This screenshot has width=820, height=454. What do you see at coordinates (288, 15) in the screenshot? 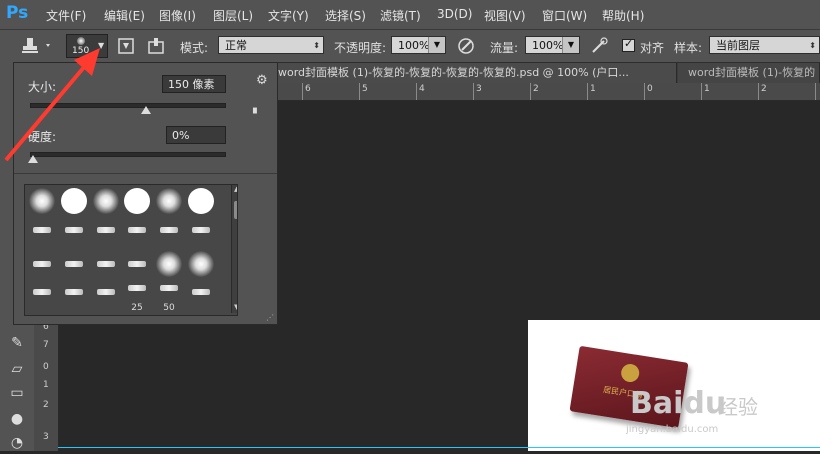
I see `menu-type: 文字(Y)` at bounding box center [288, 15].